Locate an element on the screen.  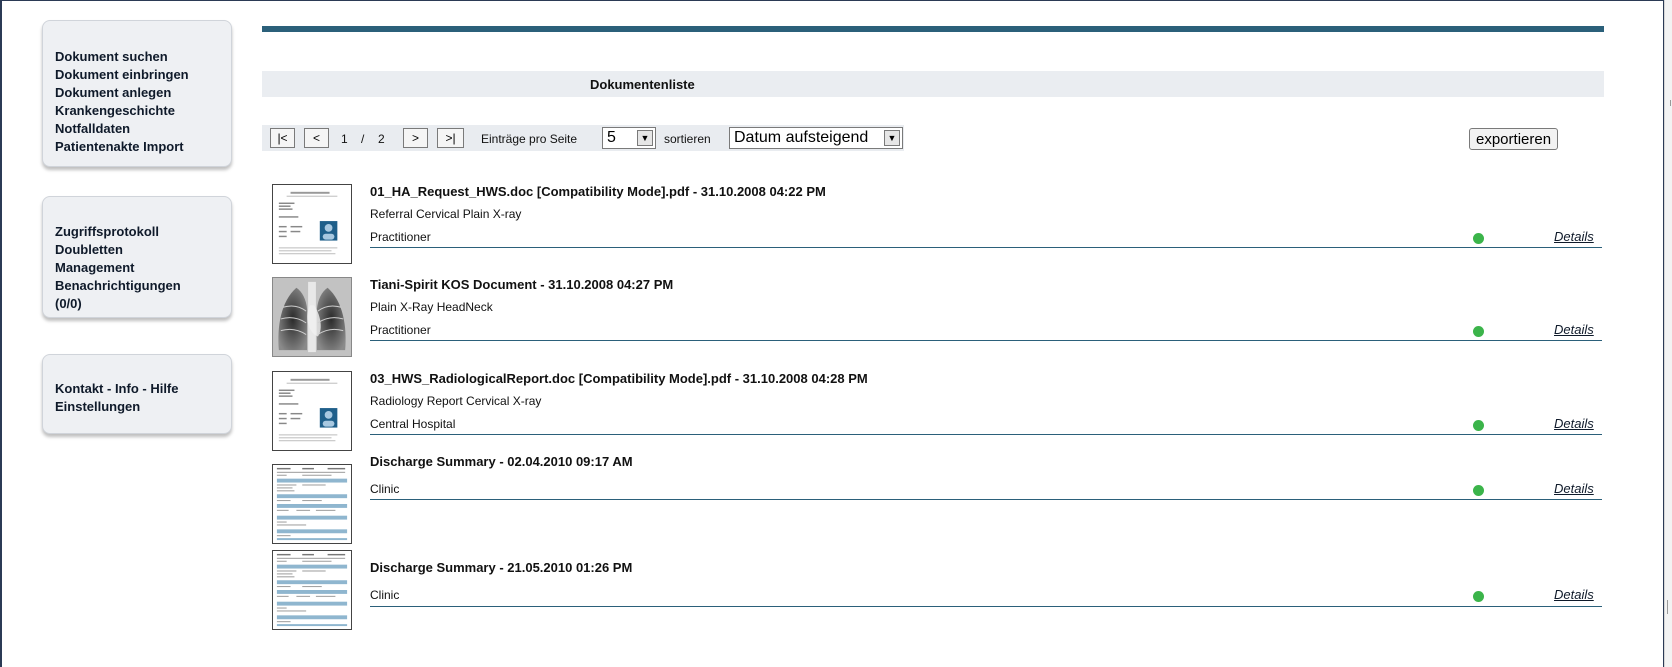
current-page: 1 is located at coordinates (344, 139).